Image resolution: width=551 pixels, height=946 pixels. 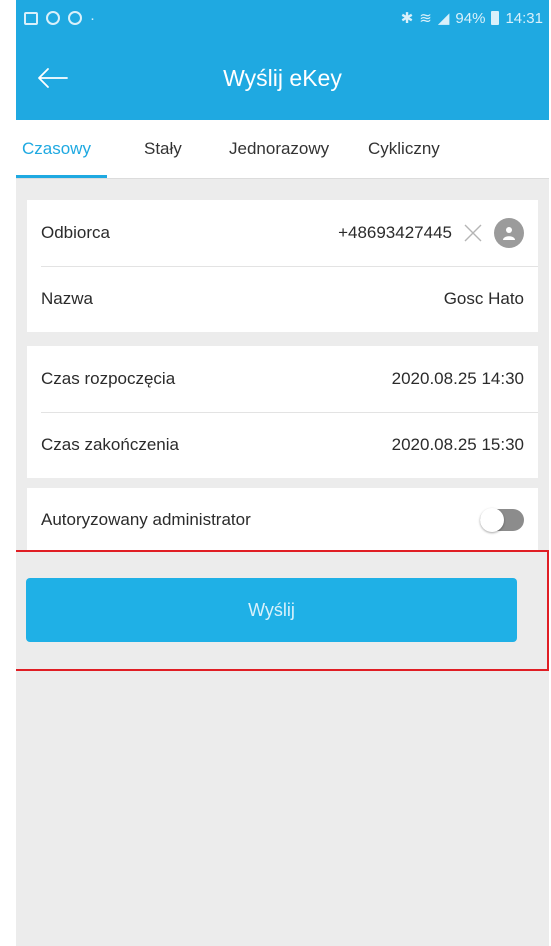 What do you see at coordinates (509, 233) in the screenshot?
I see `contact-picker-icon` at bounding box center [509, 233].